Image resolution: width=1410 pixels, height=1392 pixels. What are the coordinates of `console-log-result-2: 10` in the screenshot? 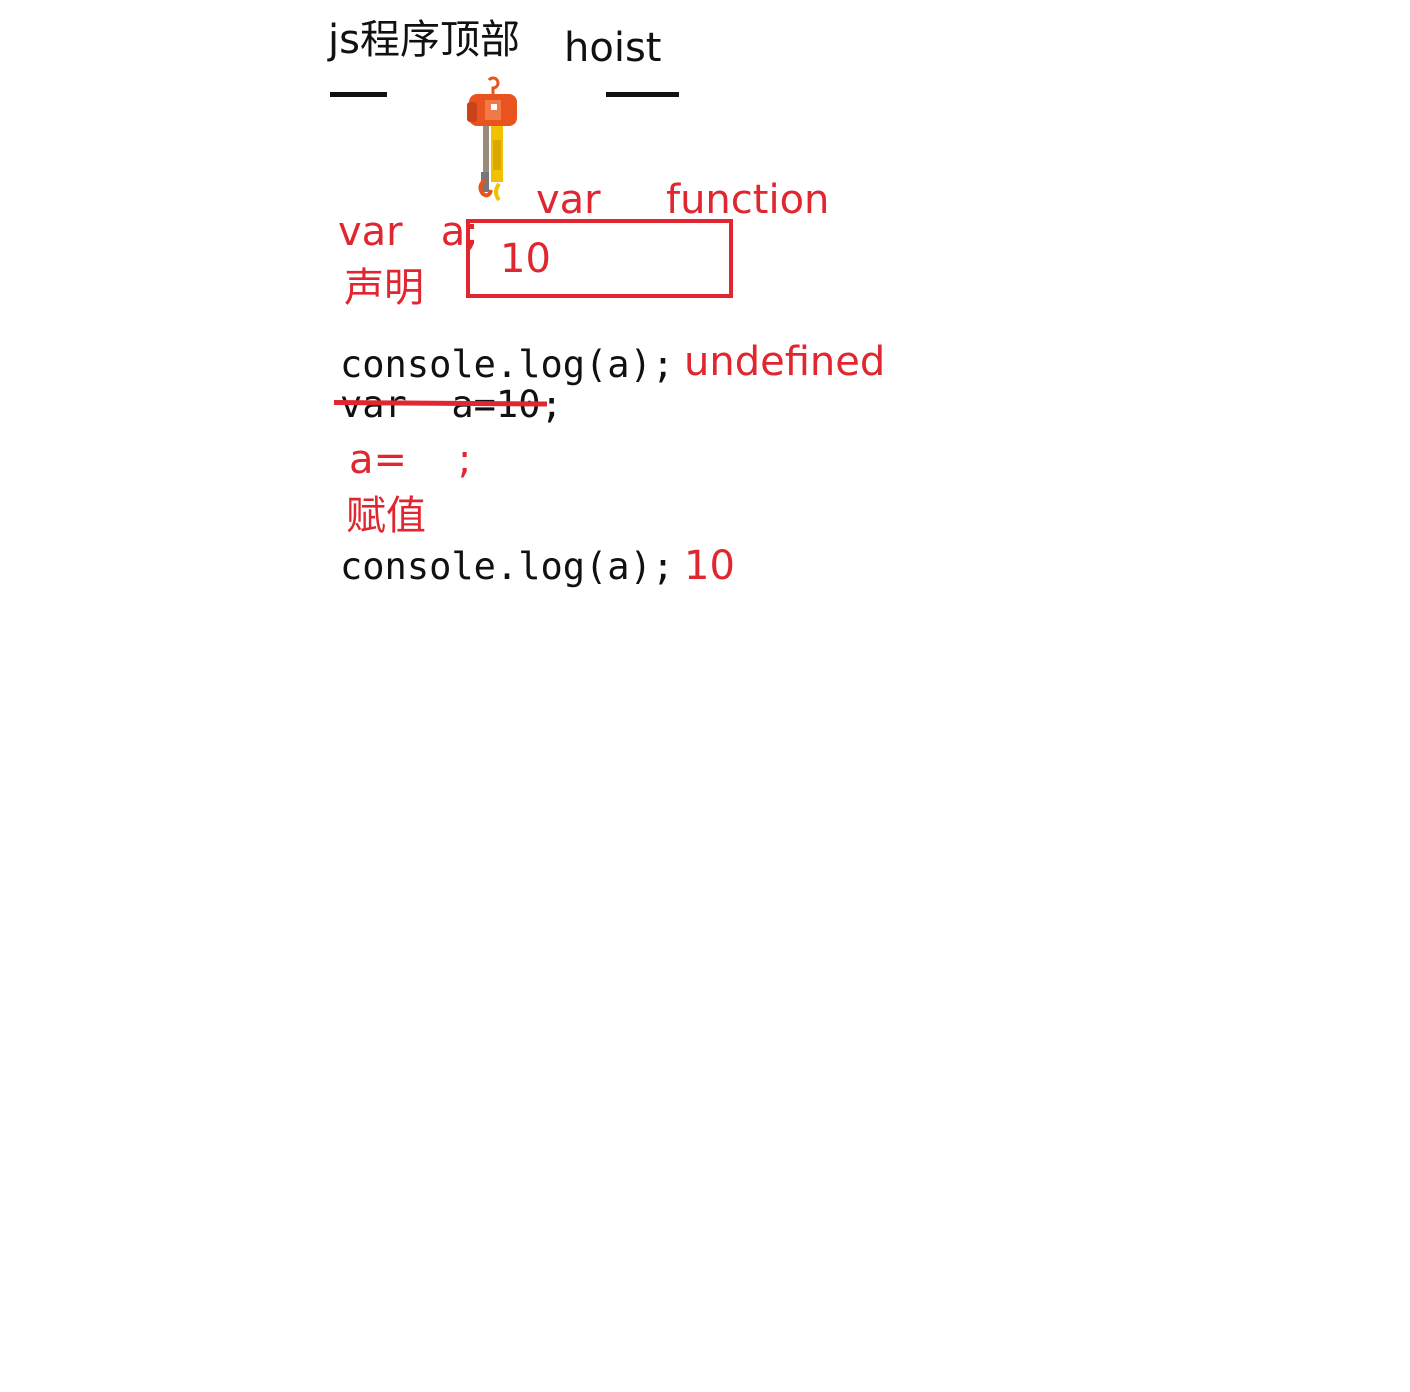 It's located at (709, 566).